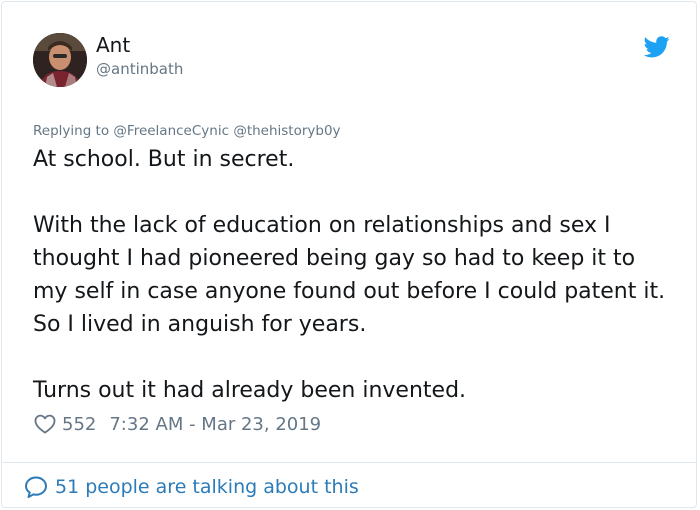 The height and width of the screenshot is (510, 700). What do you see at coordinates (45, 424) in the screenshot?
I see `heart-icon` at bounding box center [45, 424].